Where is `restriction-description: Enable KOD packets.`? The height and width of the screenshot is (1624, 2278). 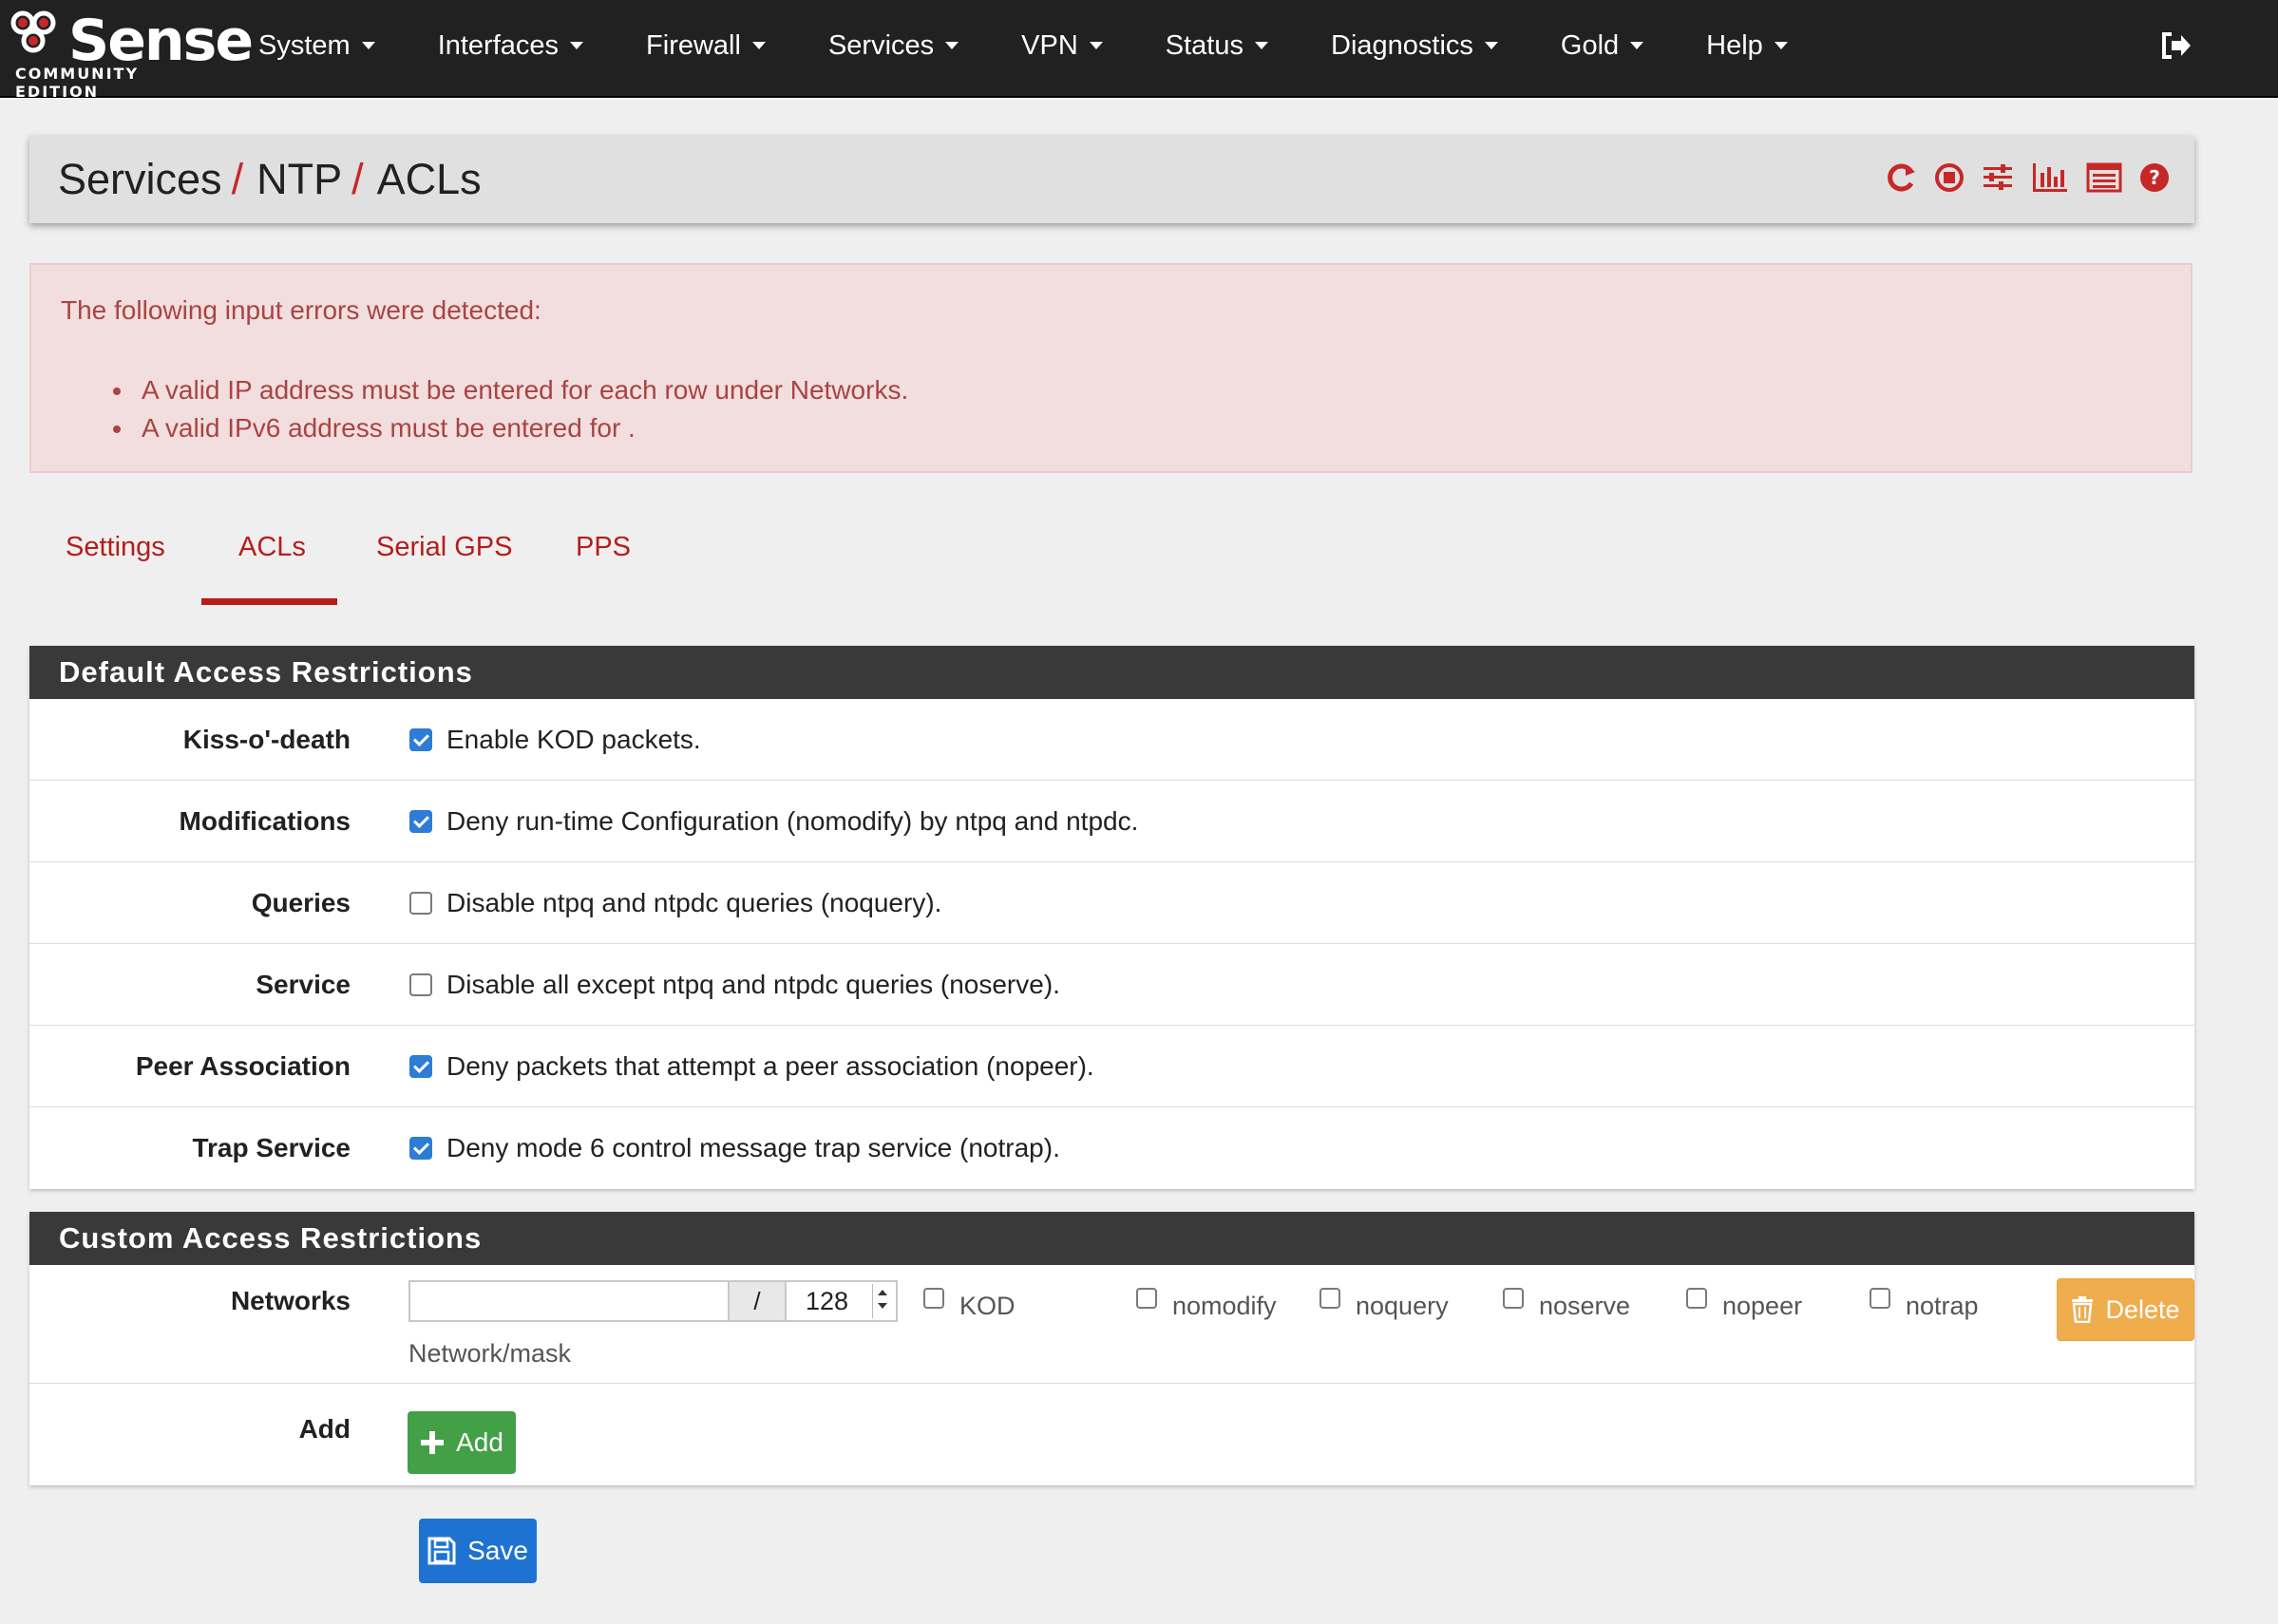
restriction-description: Enable KOD packets. is located at coordinates (573, 740).